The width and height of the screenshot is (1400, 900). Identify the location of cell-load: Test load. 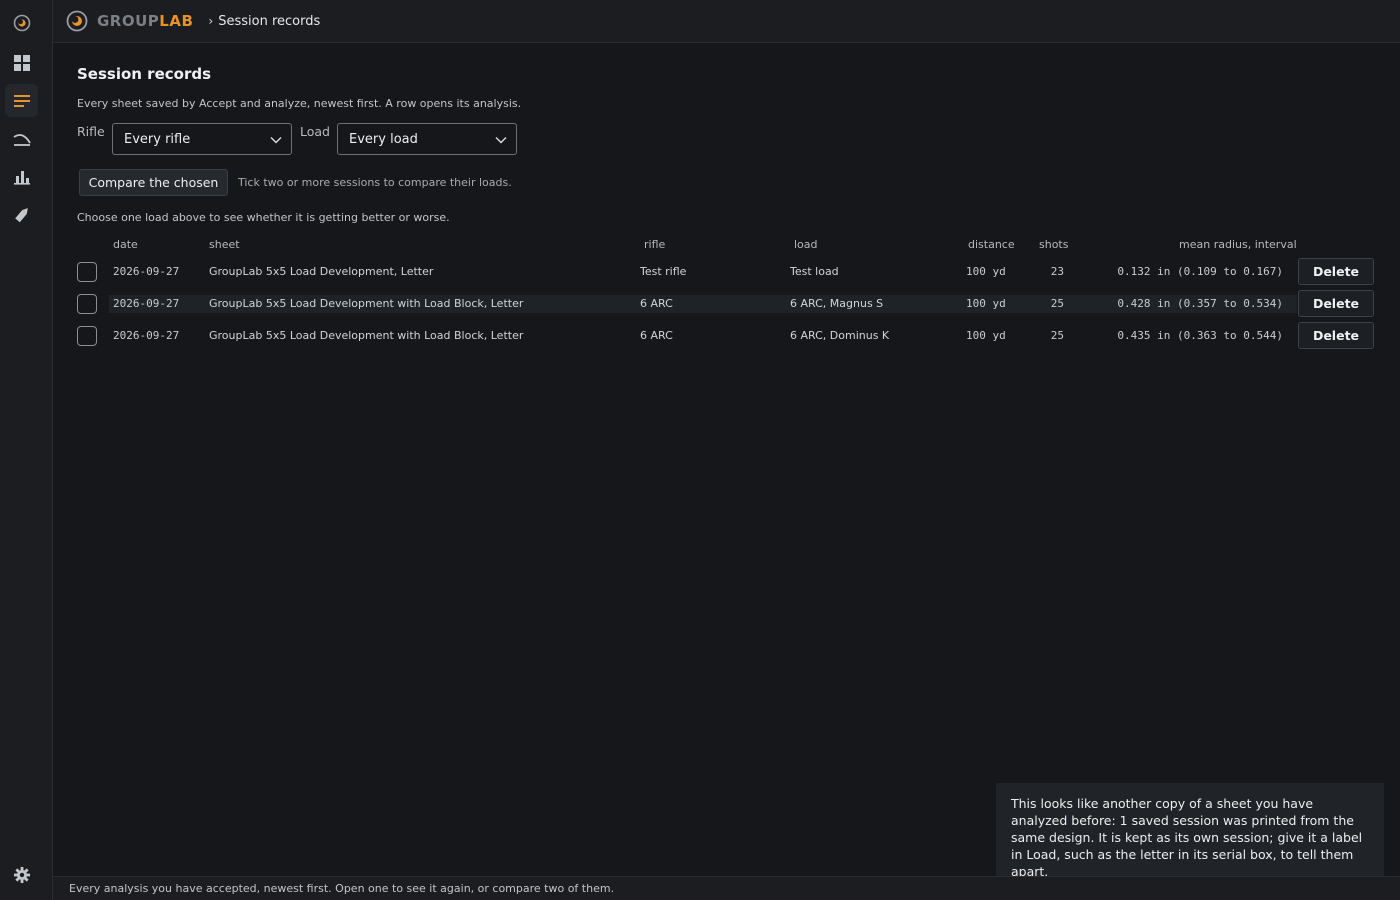
(814, 271).